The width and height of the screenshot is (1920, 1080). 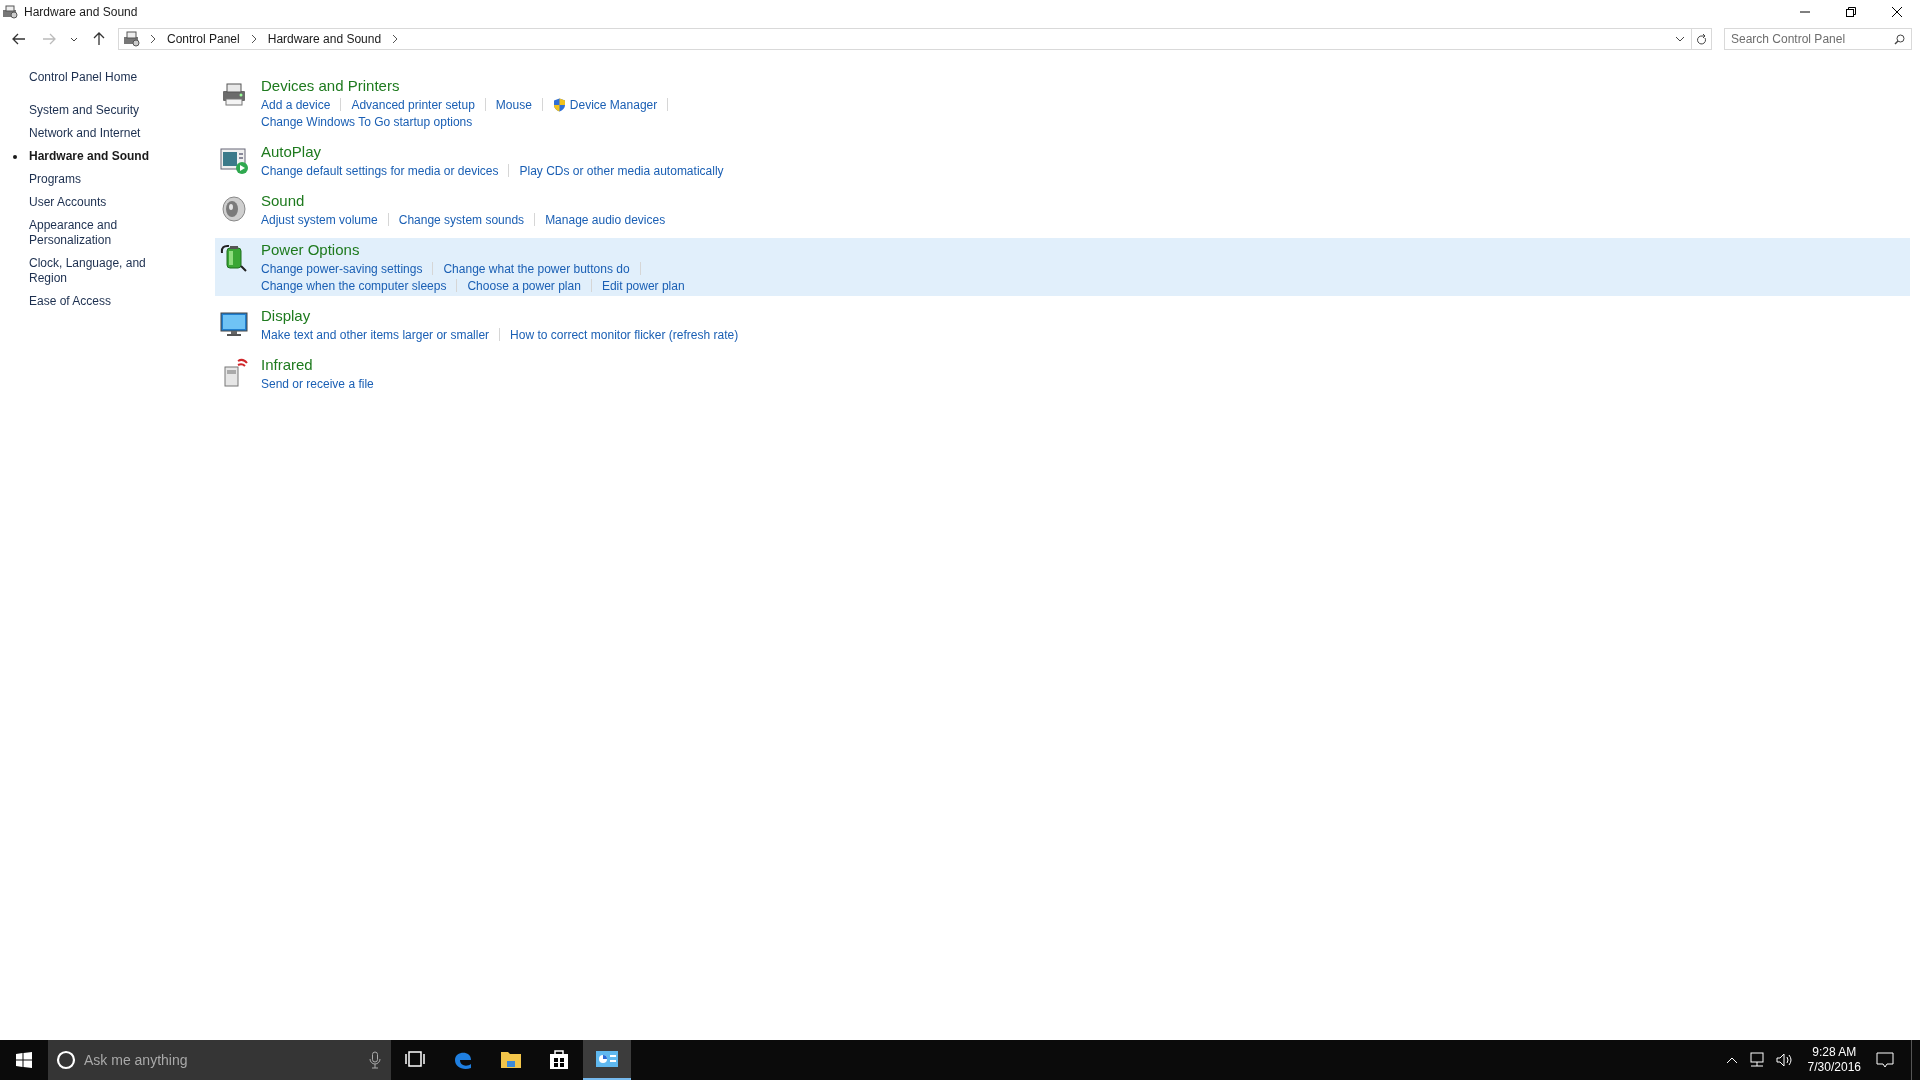 What do you see at coordinates (310, 250) in the screenshot?
I see `category-title-link: Power Options` at bounding box center [310, 250].